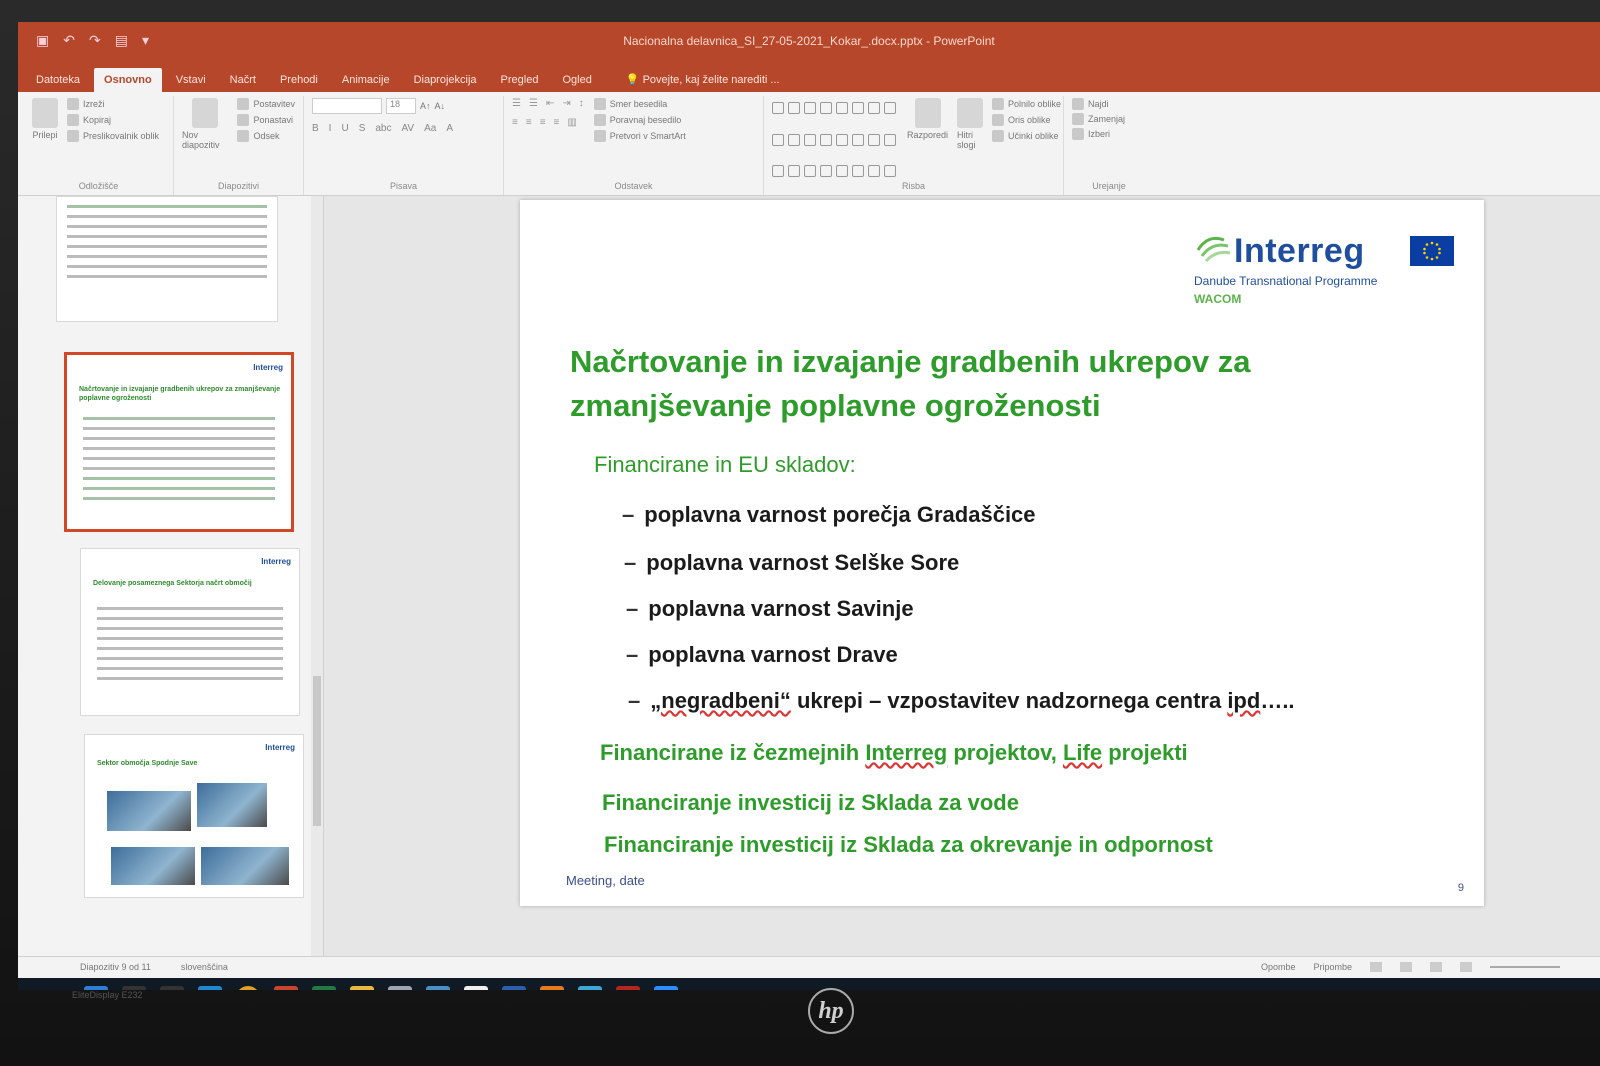  Describe the element at coordinates (266, 104) in the screenshot. I see `layout-button: Postavitev` at that location.